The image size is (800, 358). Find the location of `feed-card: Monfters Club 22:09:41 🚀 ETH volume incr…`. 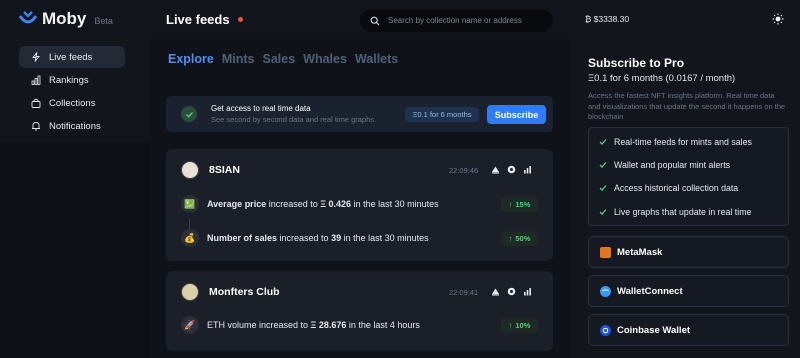

feed-card: Monfters Club 22:09:41 🚀 ETH volume incr… is located at coordinates (359, 311).